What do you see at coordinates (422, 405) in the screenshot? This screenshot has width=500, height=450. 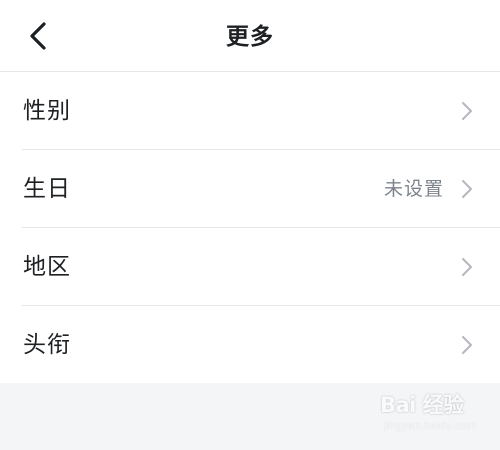 I see `watermark-logo: Bai 经验` at bounding box center [422, 405].